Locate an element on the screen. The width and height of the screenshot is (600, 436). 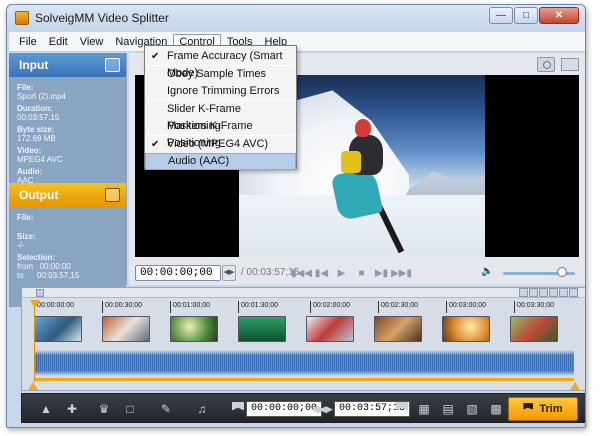
playback-controls: ▮◀◀ ▮◀ ▶ ■ ▶▮ ▶▶▮ is located at coordinates (351, 273).